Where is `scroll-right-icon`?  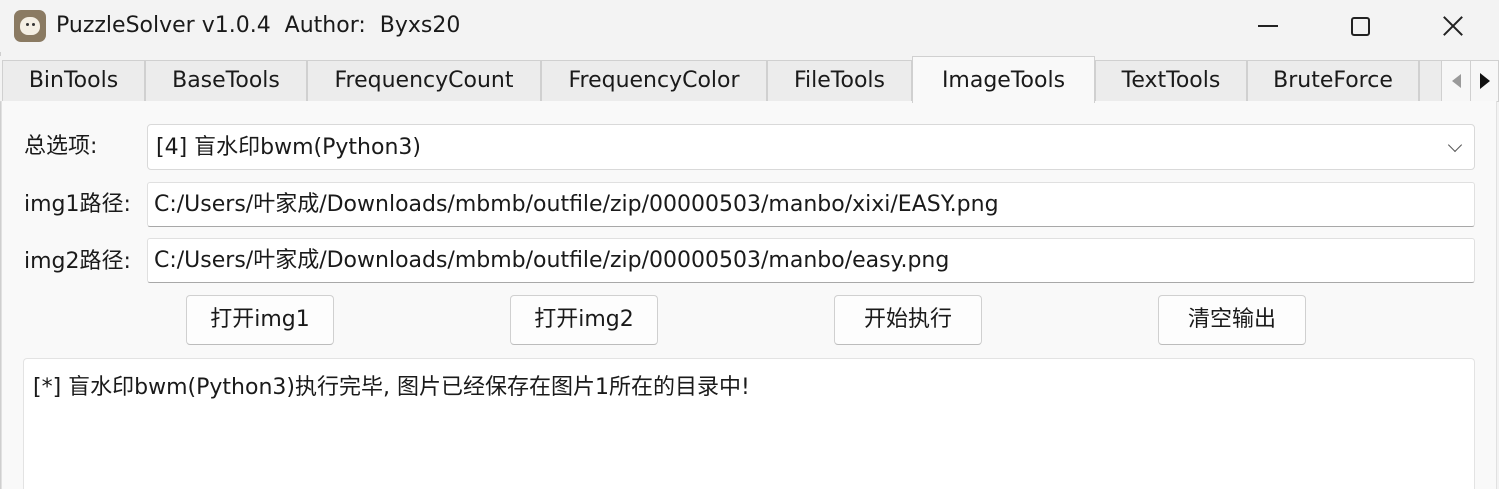 scroll-right-icon is located at coordinates (1484, 81).